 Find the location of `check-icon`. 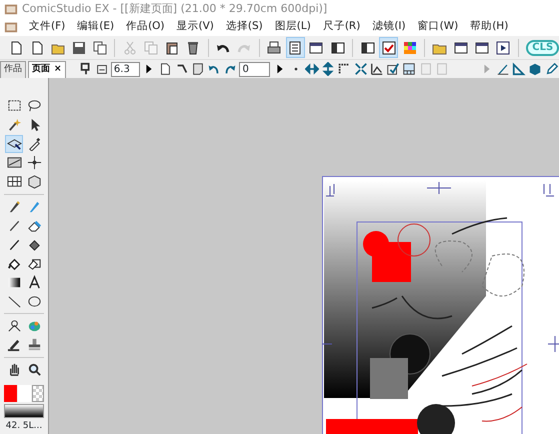

check-icon is located at coordinates (393, 69).